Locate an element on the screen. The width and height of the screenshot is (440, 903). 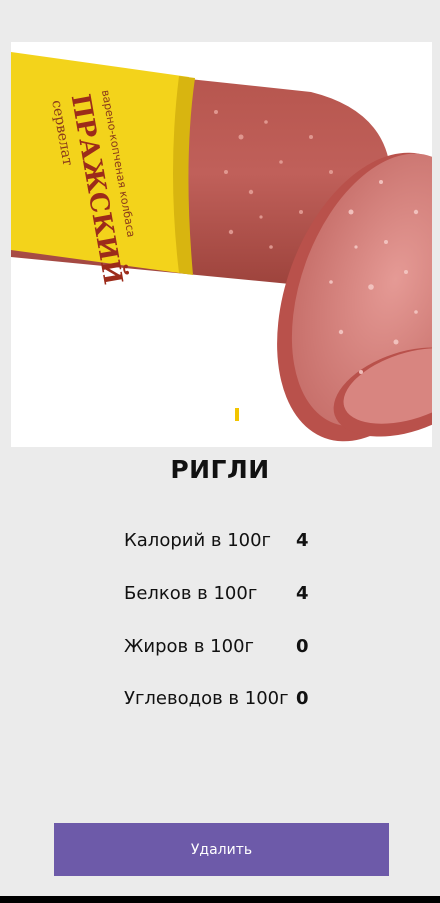
nutrition-label: Калорий в 100г is located at coordinates (198, 540).